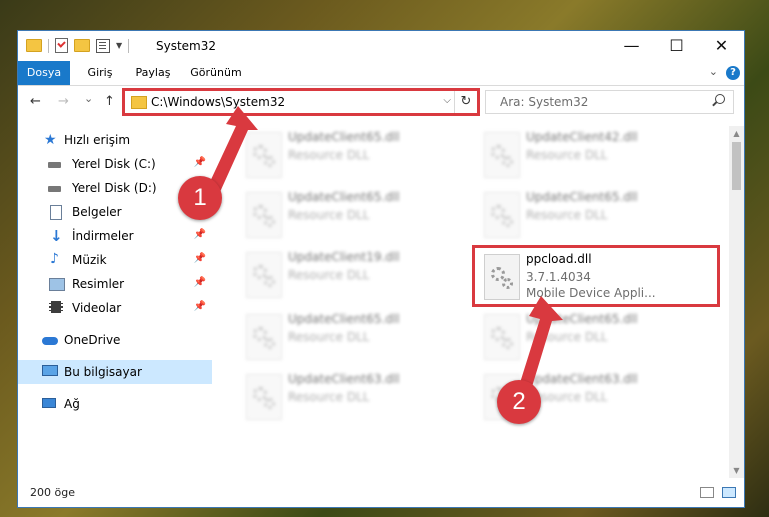 The image size is (769, 517). I want to click on sidebar-item-onedrive: OneDrive, so click(115, 340).